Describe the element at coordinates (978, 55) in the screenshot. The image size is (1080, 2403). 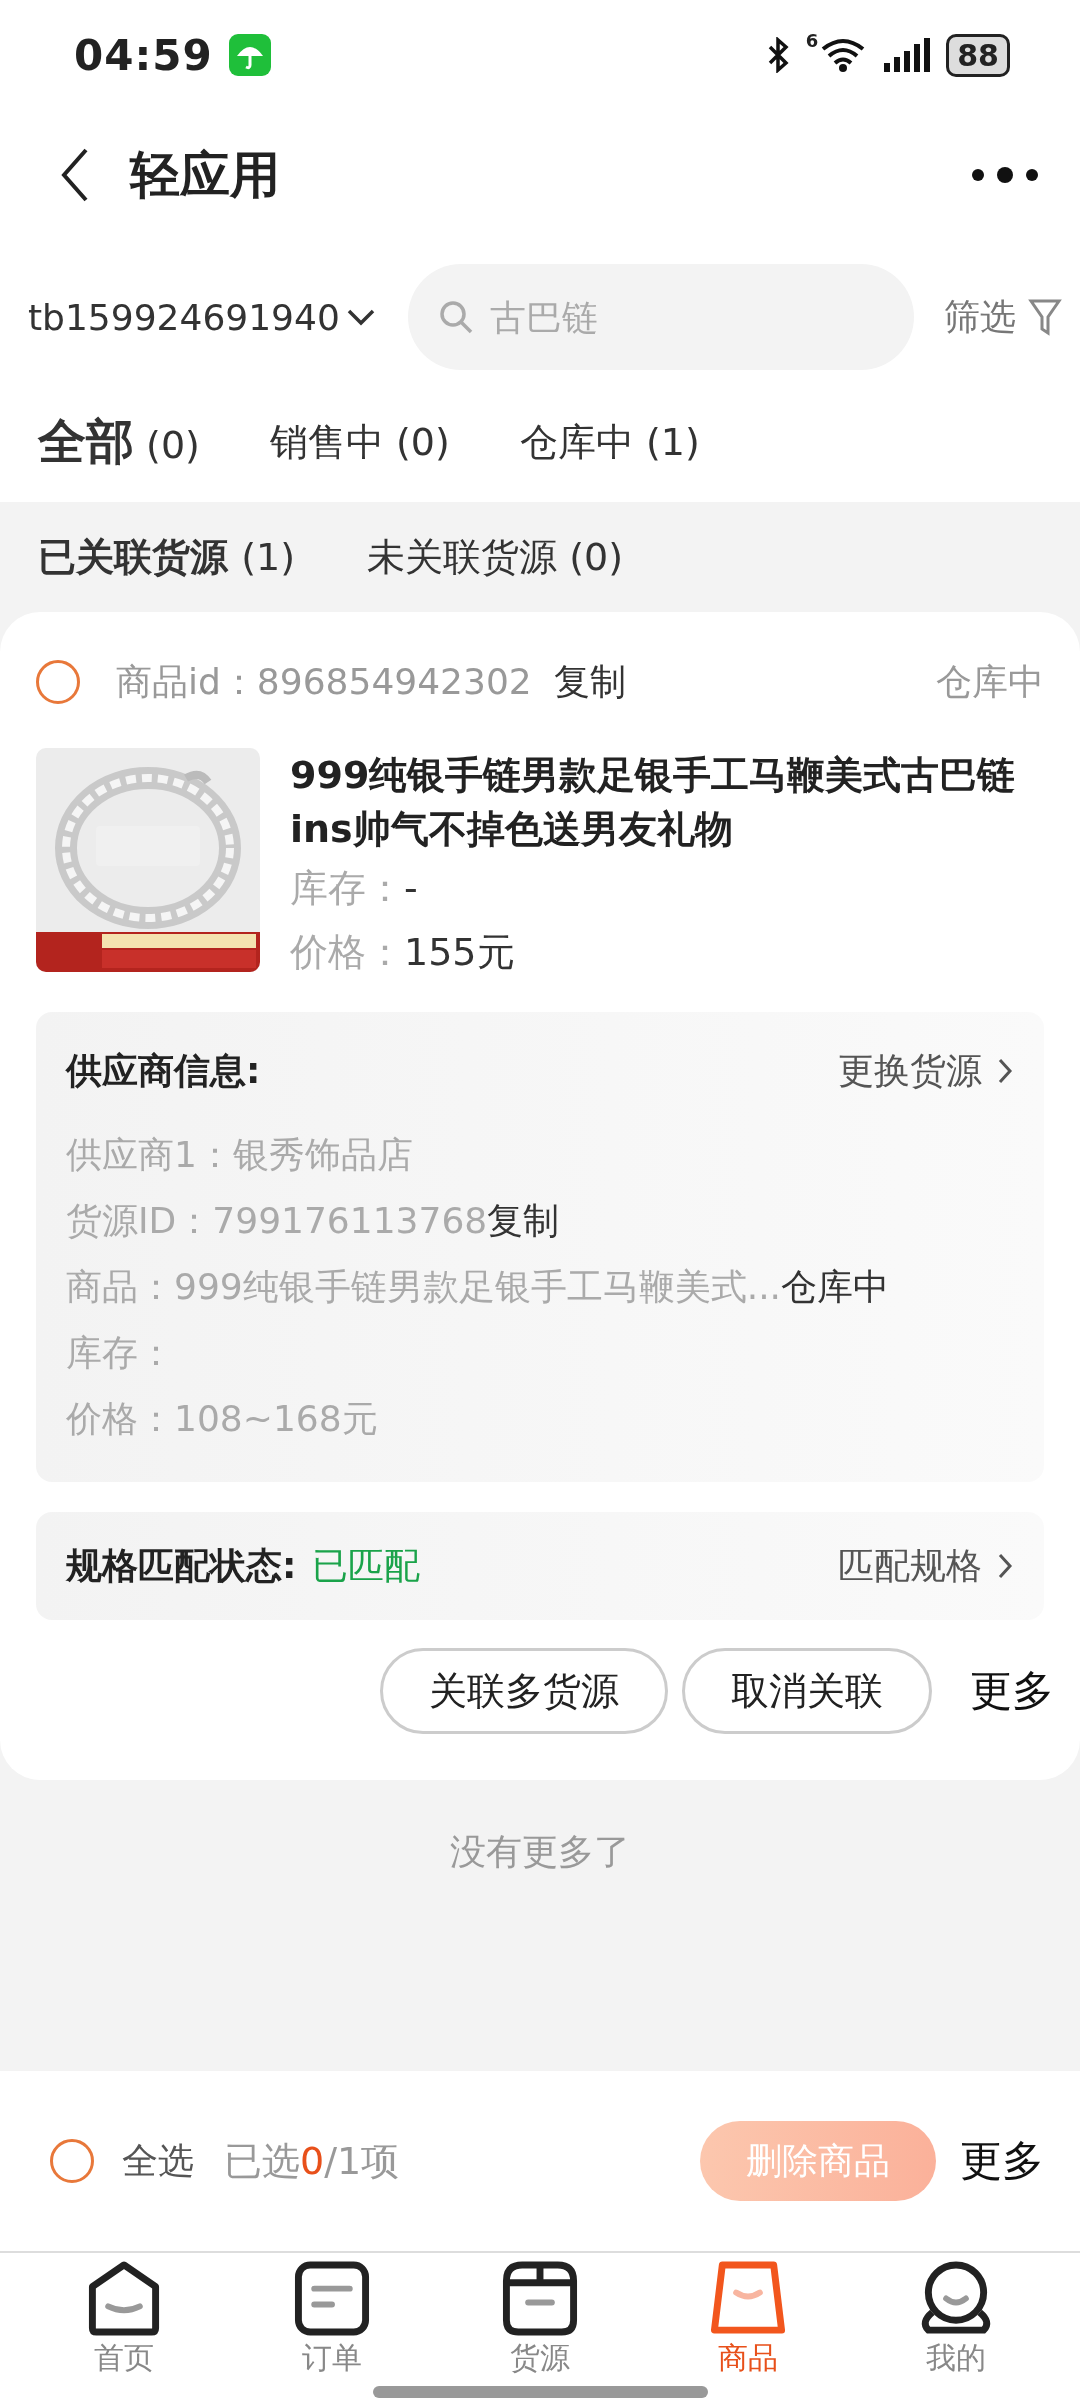
I see `battery-level: 88` at that location.